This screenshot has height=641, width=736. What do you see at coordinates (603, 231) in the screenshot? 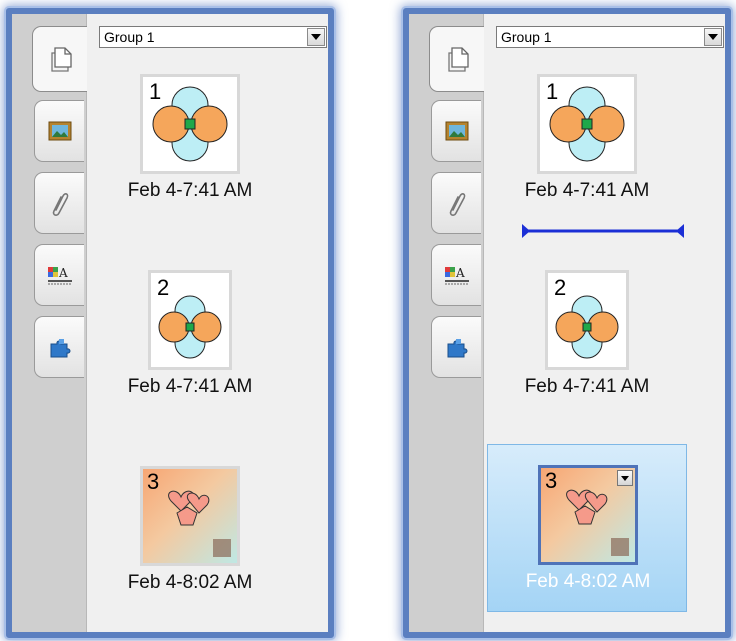
I see `drop-insertion-marker` at bounding box center [603, 231].